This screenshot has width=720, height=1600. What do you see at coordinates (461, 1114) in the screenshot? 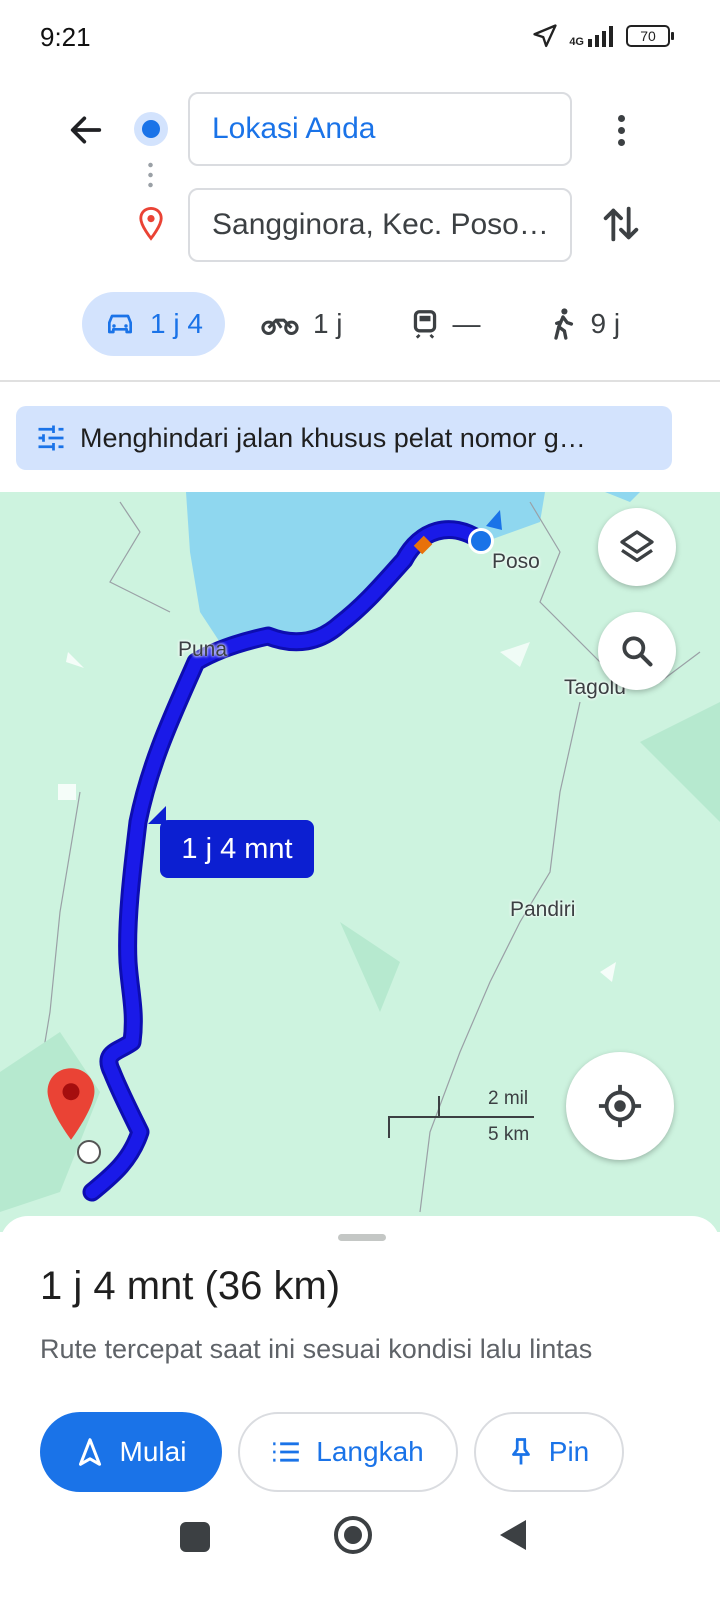
I see `map-scale: 2 mil 5 km` at bounding box center [461, 1114].